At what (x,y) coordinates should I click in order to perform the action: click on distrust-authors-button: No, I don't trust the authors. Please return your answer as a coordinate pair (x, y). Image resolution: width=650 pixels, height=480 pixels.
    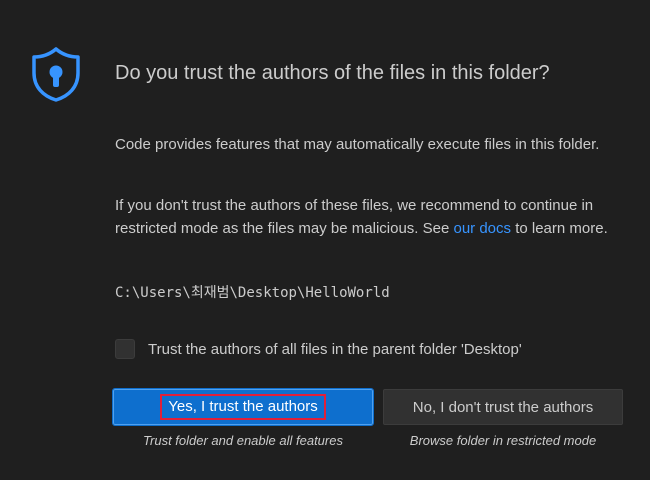
    Looking at the image, I should click on (503, 407).